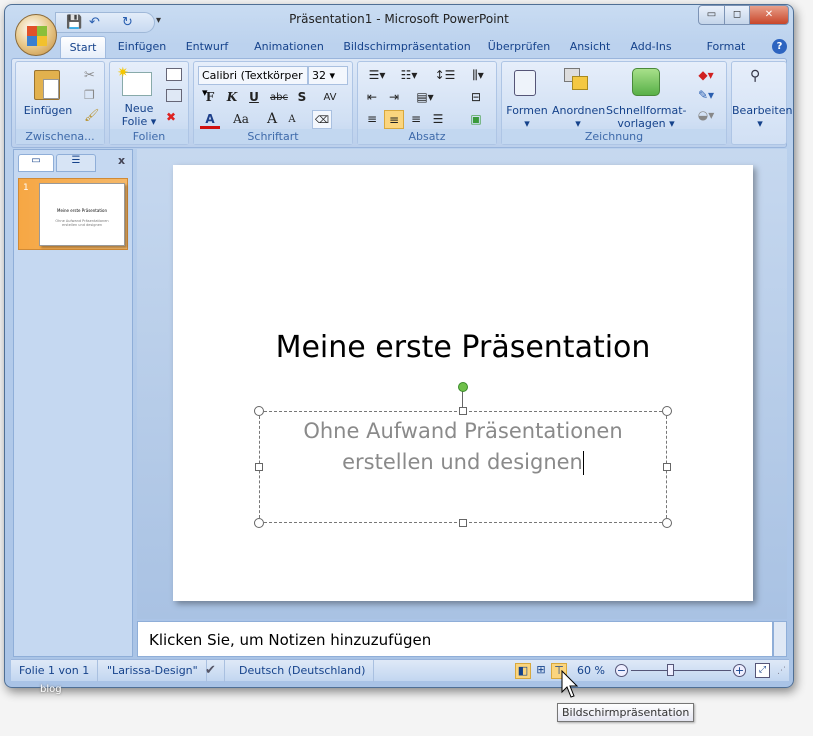 The height and width of the screenshot is (736, 813). Describe the element at coordinates (651, 47) in the screenshot. I see `tab-add-ins: Add-Ins` at that location.